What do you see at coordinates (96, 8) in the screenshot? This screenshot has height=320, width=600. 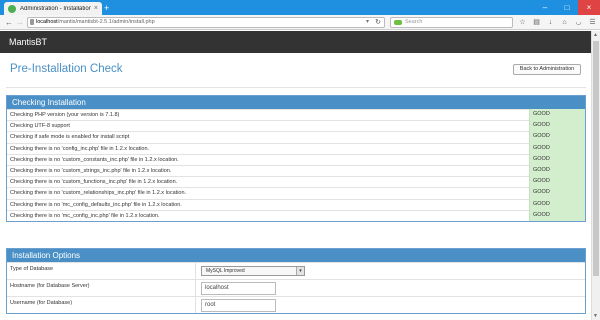 I see `close-tab-icon: ×` at bounding box center [96, 8].